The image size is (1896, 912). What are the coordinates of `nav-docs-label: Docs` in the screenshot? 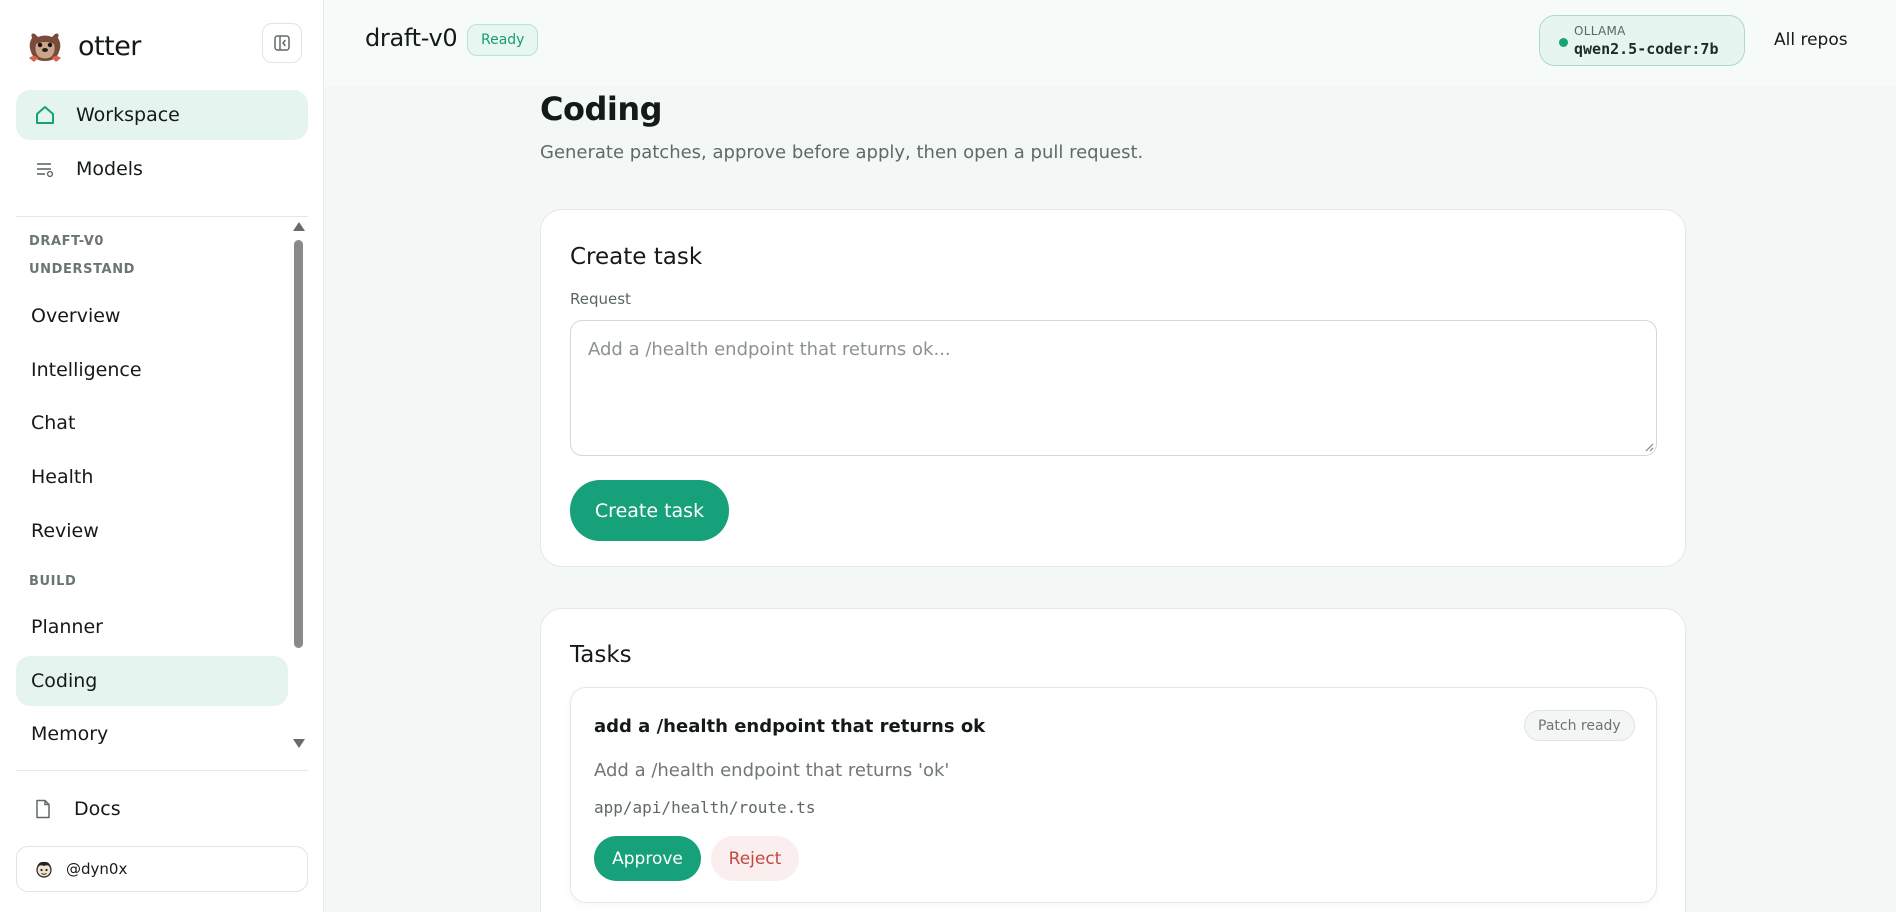 It's located at (97, 809).